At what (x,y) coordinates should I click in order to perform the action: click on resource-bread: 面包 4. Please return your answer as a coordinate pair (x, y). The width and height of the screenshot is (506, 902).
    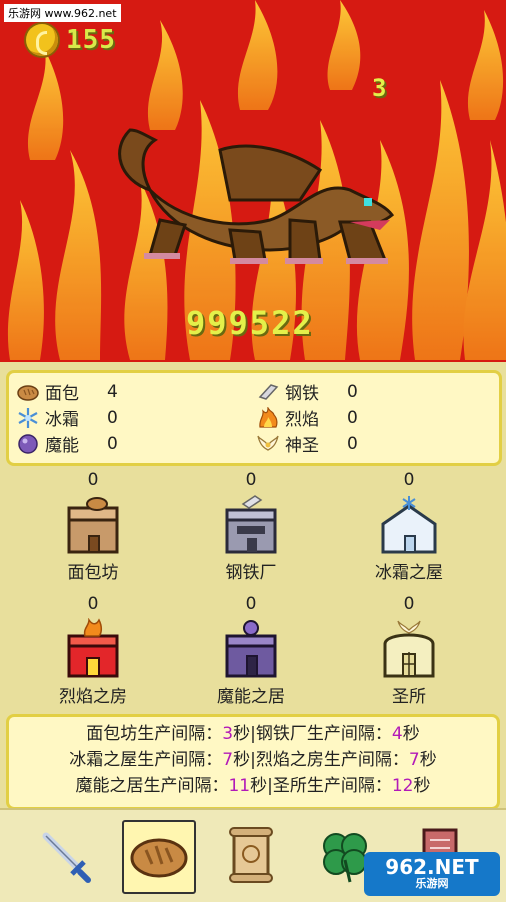
    Looking at the image, I should click on (67, 391).